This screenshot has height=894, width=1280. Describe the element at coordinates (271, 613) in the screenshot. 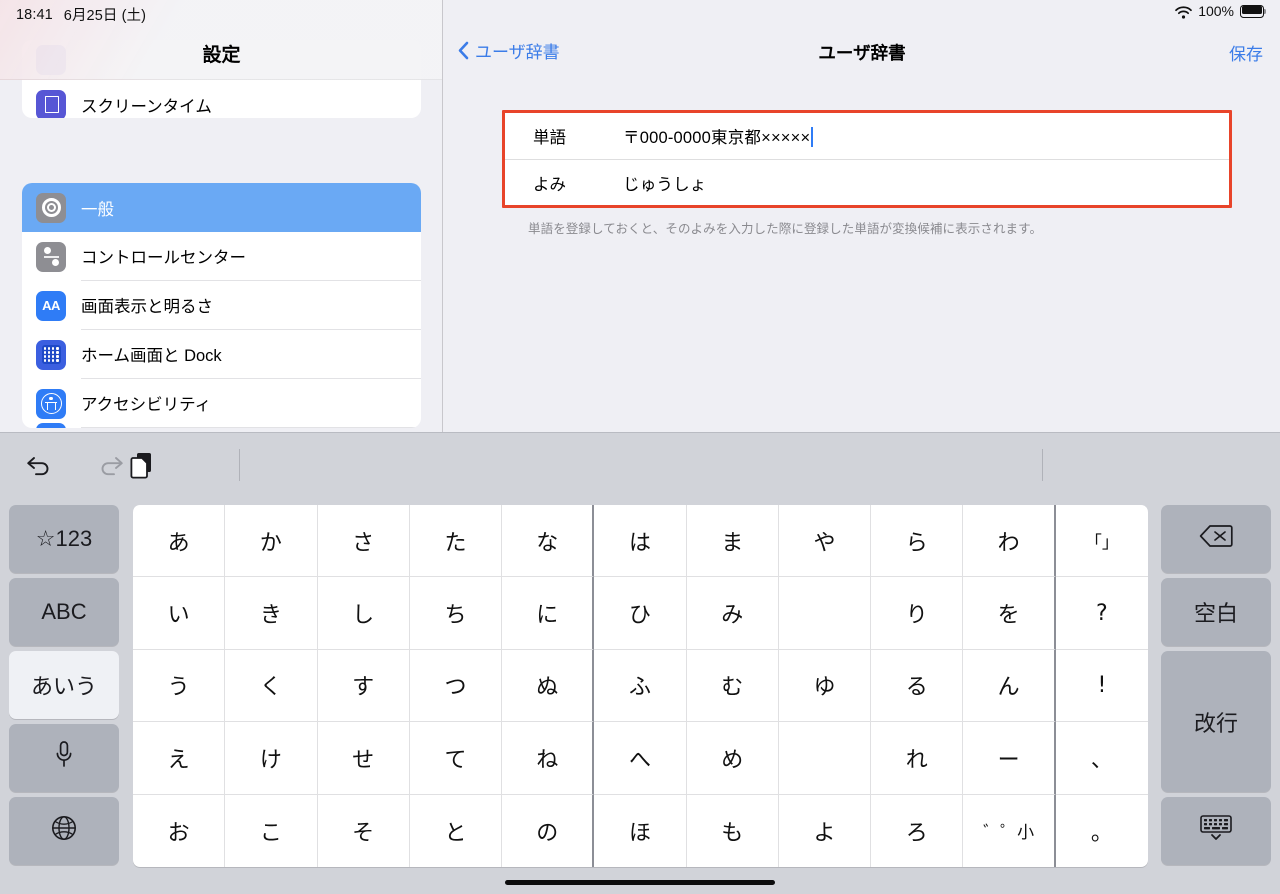

I see `kana-key: き` at that location.